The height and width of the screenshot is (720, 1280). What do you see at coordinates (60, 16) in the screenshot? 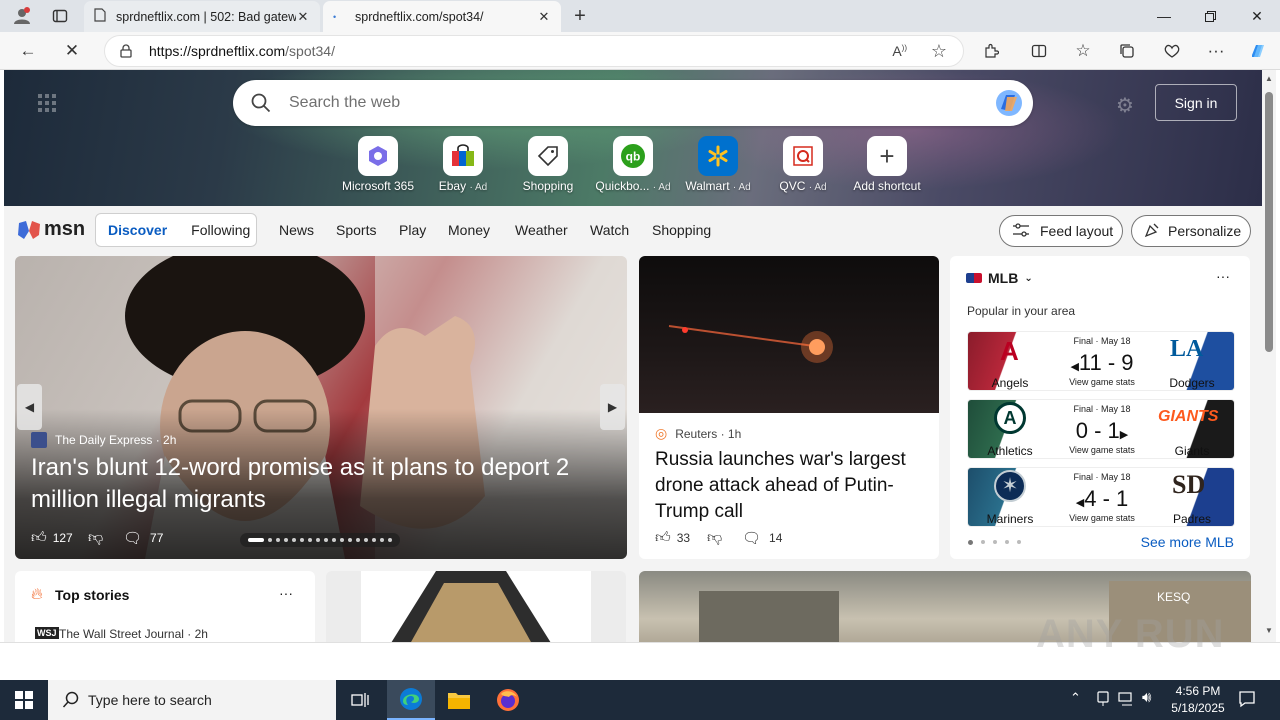
I see `tab-actions-icon` at bounding box center [60, 16].